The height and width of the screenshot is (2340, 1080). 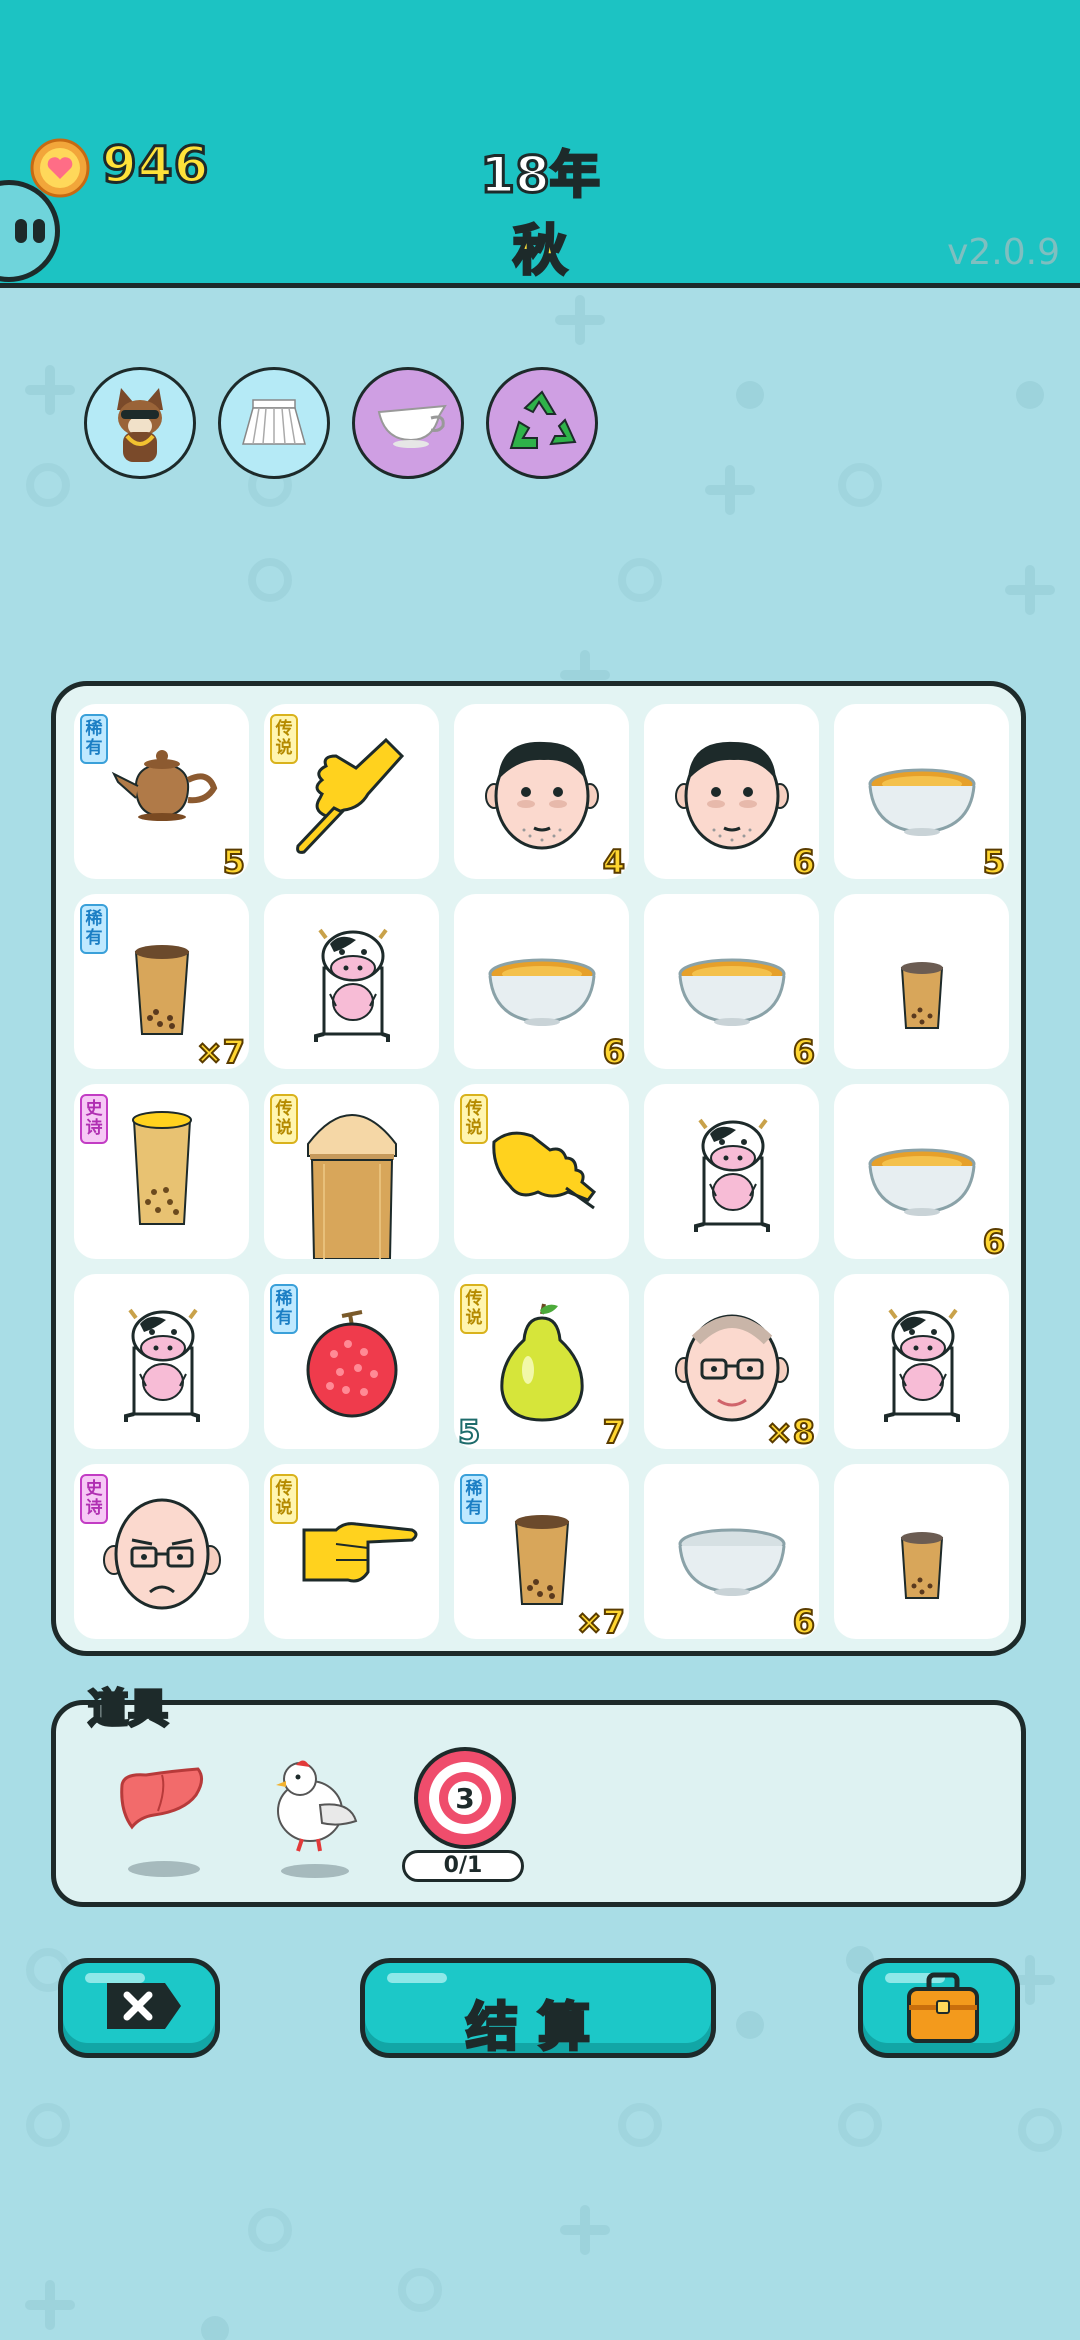 I want to click on board-cell: 5, so click(x=921, y=793).